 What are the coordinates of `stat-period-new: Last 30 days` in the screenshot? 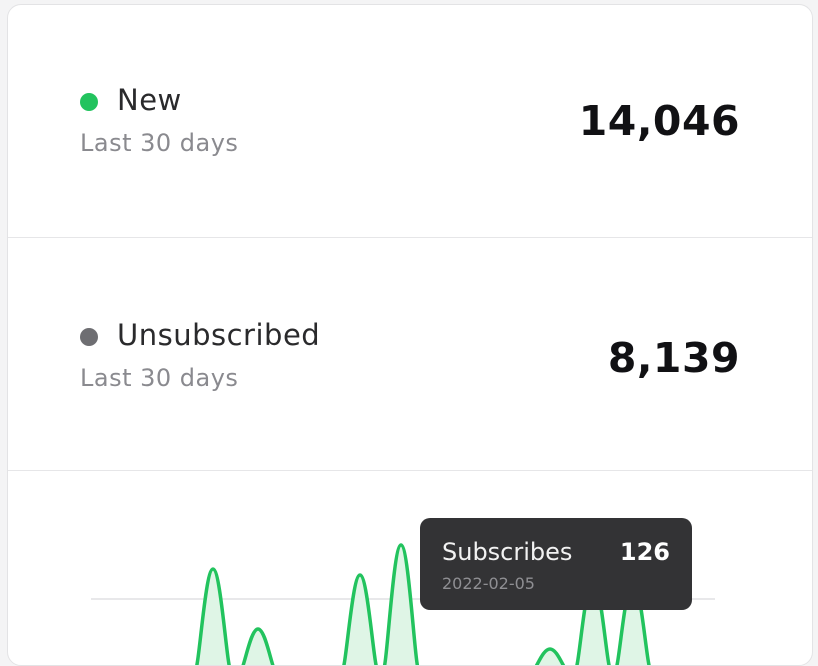 It's located at (159, 143).